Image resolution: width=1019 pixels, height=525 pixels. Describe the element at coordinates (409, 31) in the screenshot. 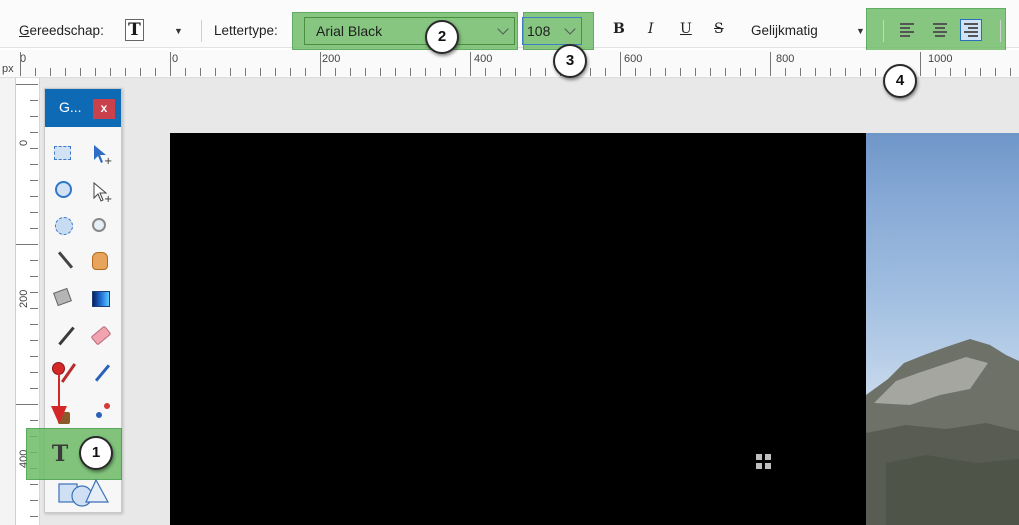

I see `font-family-select: Arial Black` at that location.